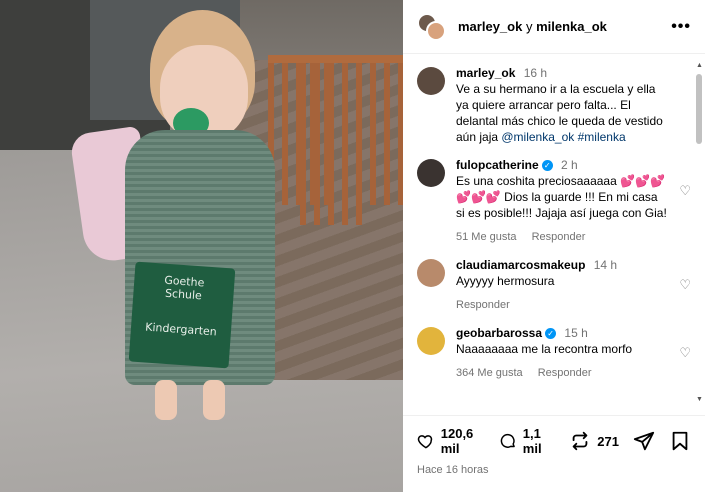 This screenshot has width=705, height=492. What do you see at coordinates (699, 109) in the screenshot?
I see `scroll-thumb` at bounding box center [699, 109].